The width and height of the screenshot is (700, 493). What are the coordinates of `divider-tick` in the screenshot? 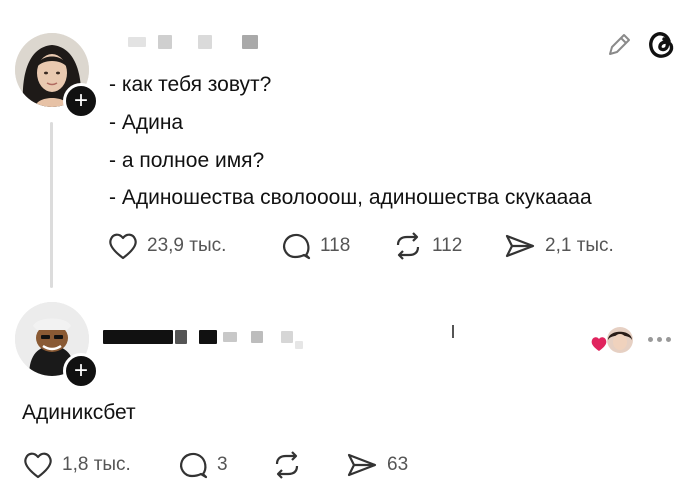 It's located at (453, 331).